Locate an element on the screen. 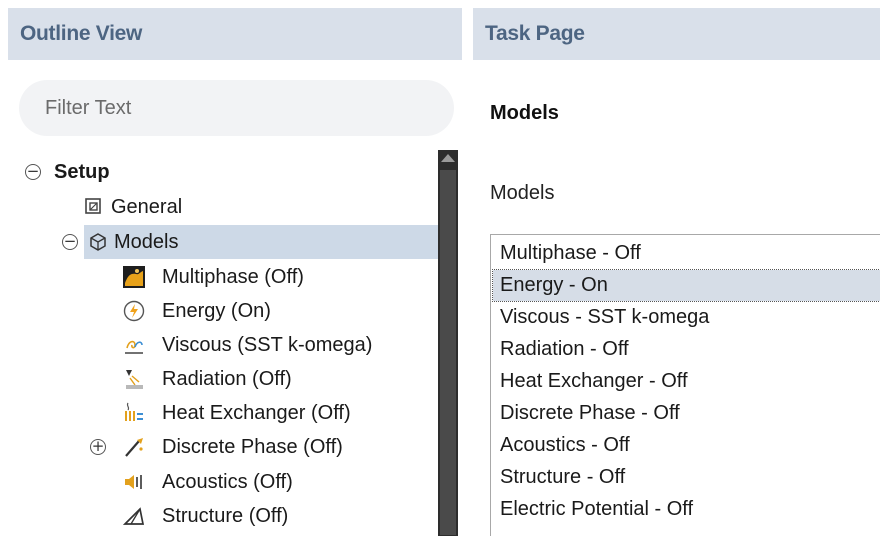 This screenshot has height=536, width=880. general-icon is located at coordinates (93, 206).